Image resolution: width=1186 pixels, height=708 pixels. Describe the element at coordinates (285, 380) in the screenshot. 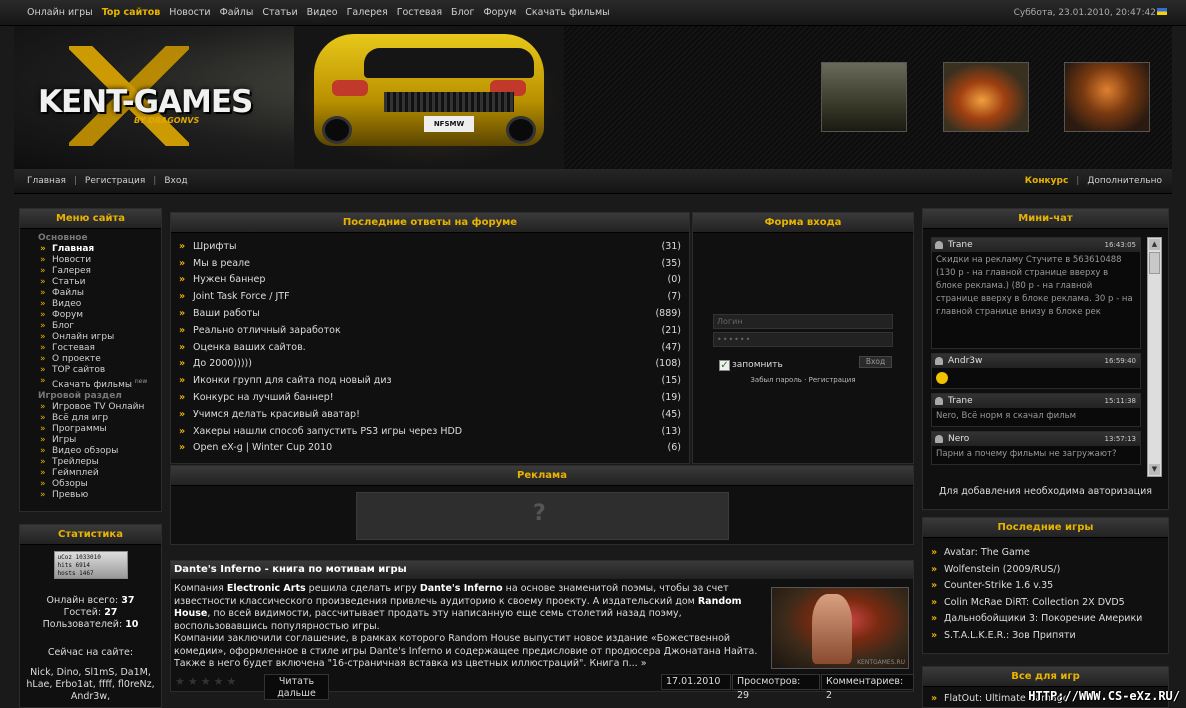

I see `forum-topic: Иконки групп для сайта под новый диз` at that location.